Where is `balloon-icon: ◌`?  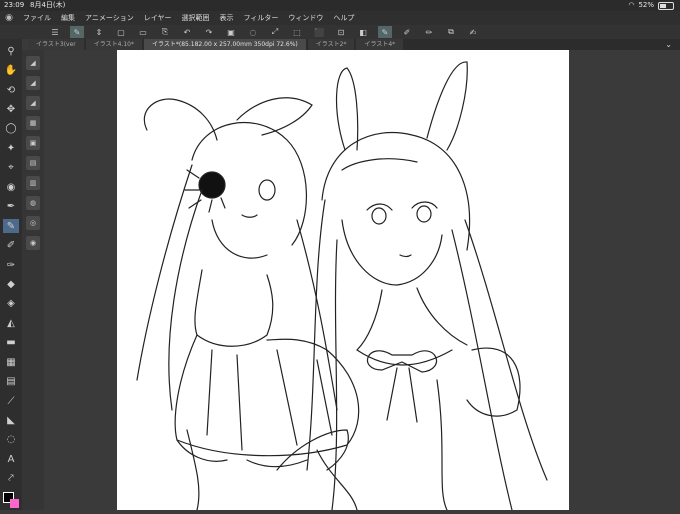 balloon-icon: ◌ is located at coordinates (11, 440).